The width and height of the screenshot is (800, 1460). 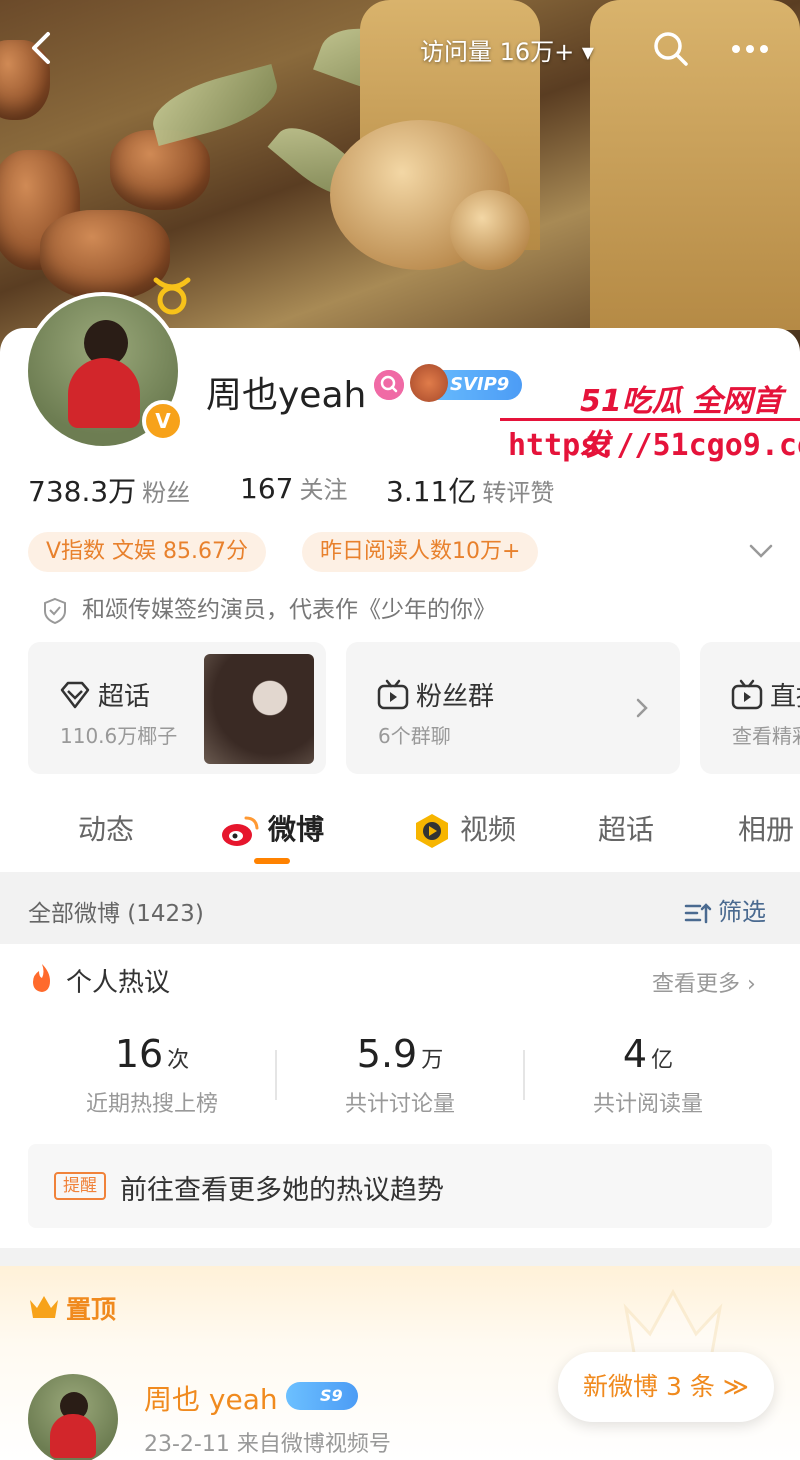 I want to click on tab-super-topic: 超话, so click(x=626, y=828).